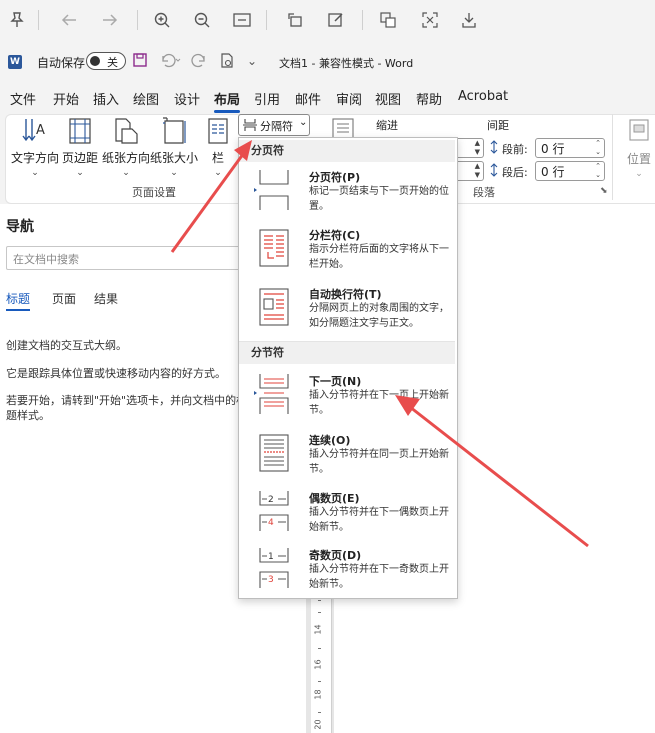 The width and height of the screenshot is (655, 733). Describe the element at coordinates (126, 131) in the screenshot. I see `orientation-icon` at that location.